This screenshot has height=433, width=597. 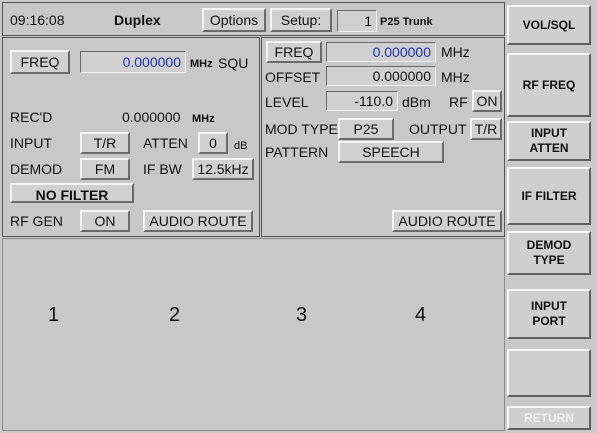 I want to click on channel-number-4: 4, so click(x=421, y=315).